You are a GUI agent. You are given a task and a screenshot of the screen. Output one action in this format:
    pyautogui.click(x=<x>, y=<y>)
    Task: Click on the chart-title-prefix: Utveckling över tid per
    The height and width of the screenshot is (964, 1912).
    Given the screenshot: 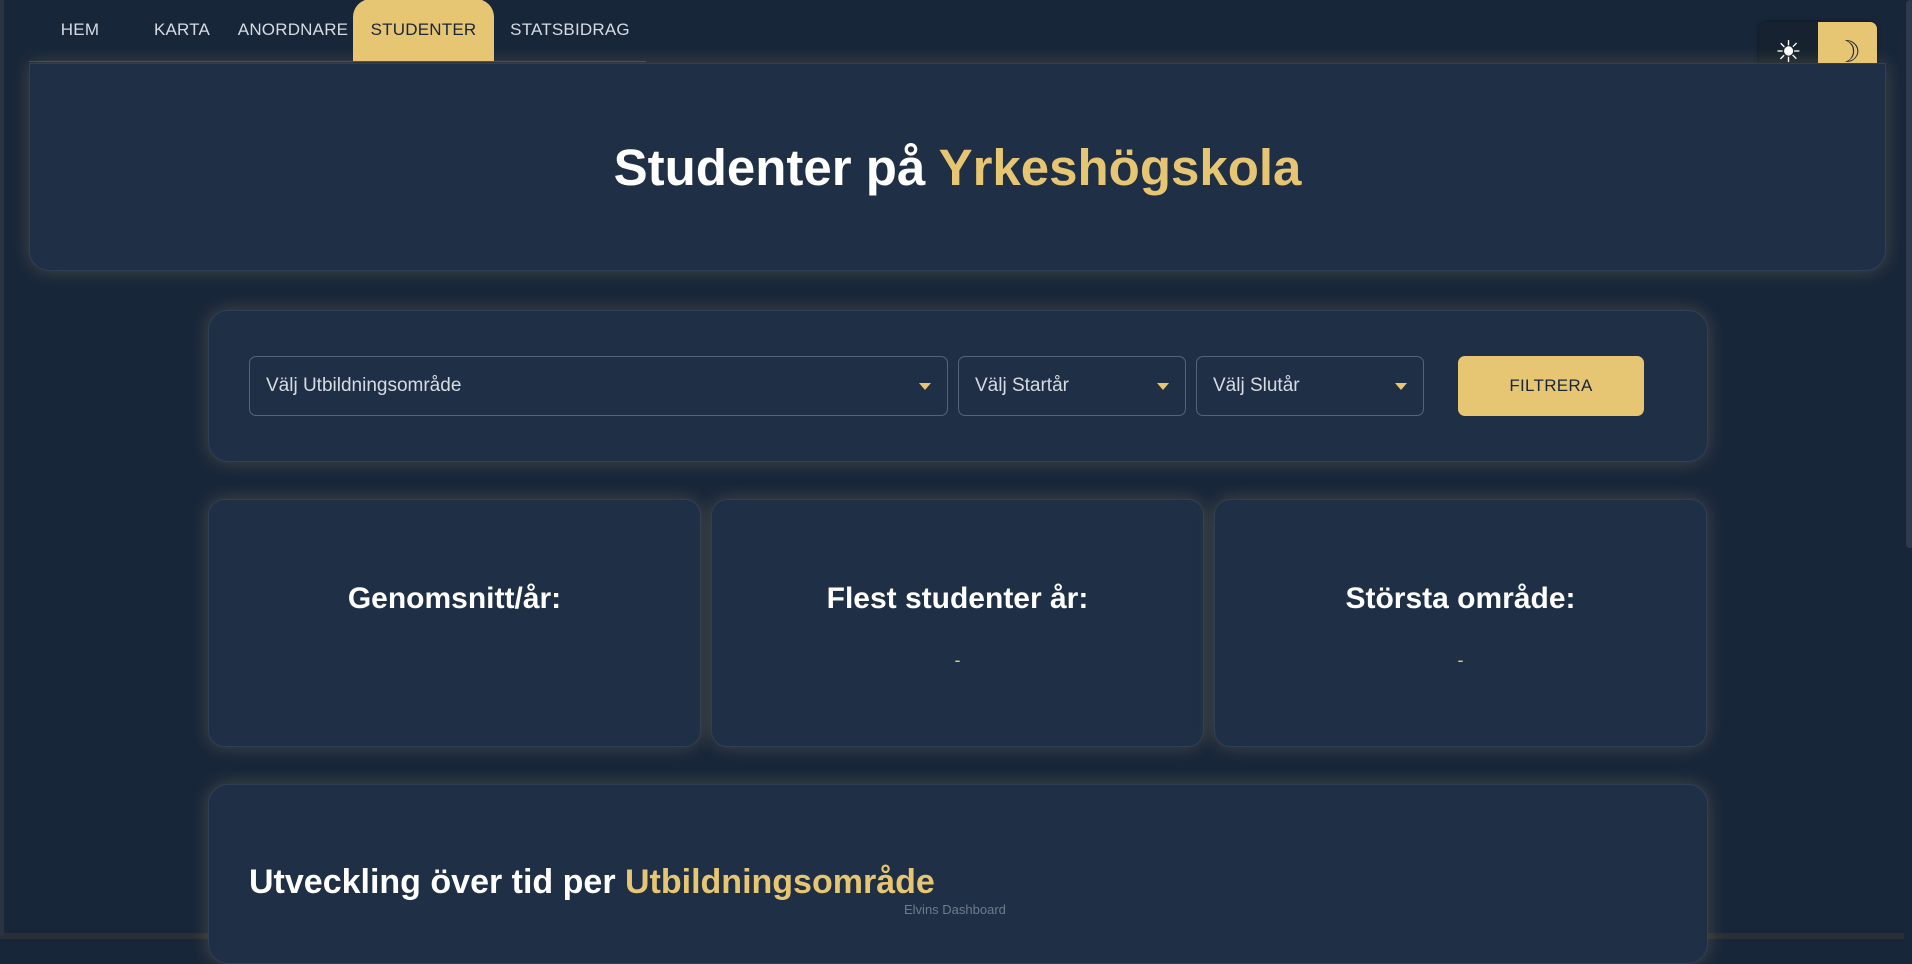 What is the action you would take?
    pyautogui.click(x=432, y=882)
    